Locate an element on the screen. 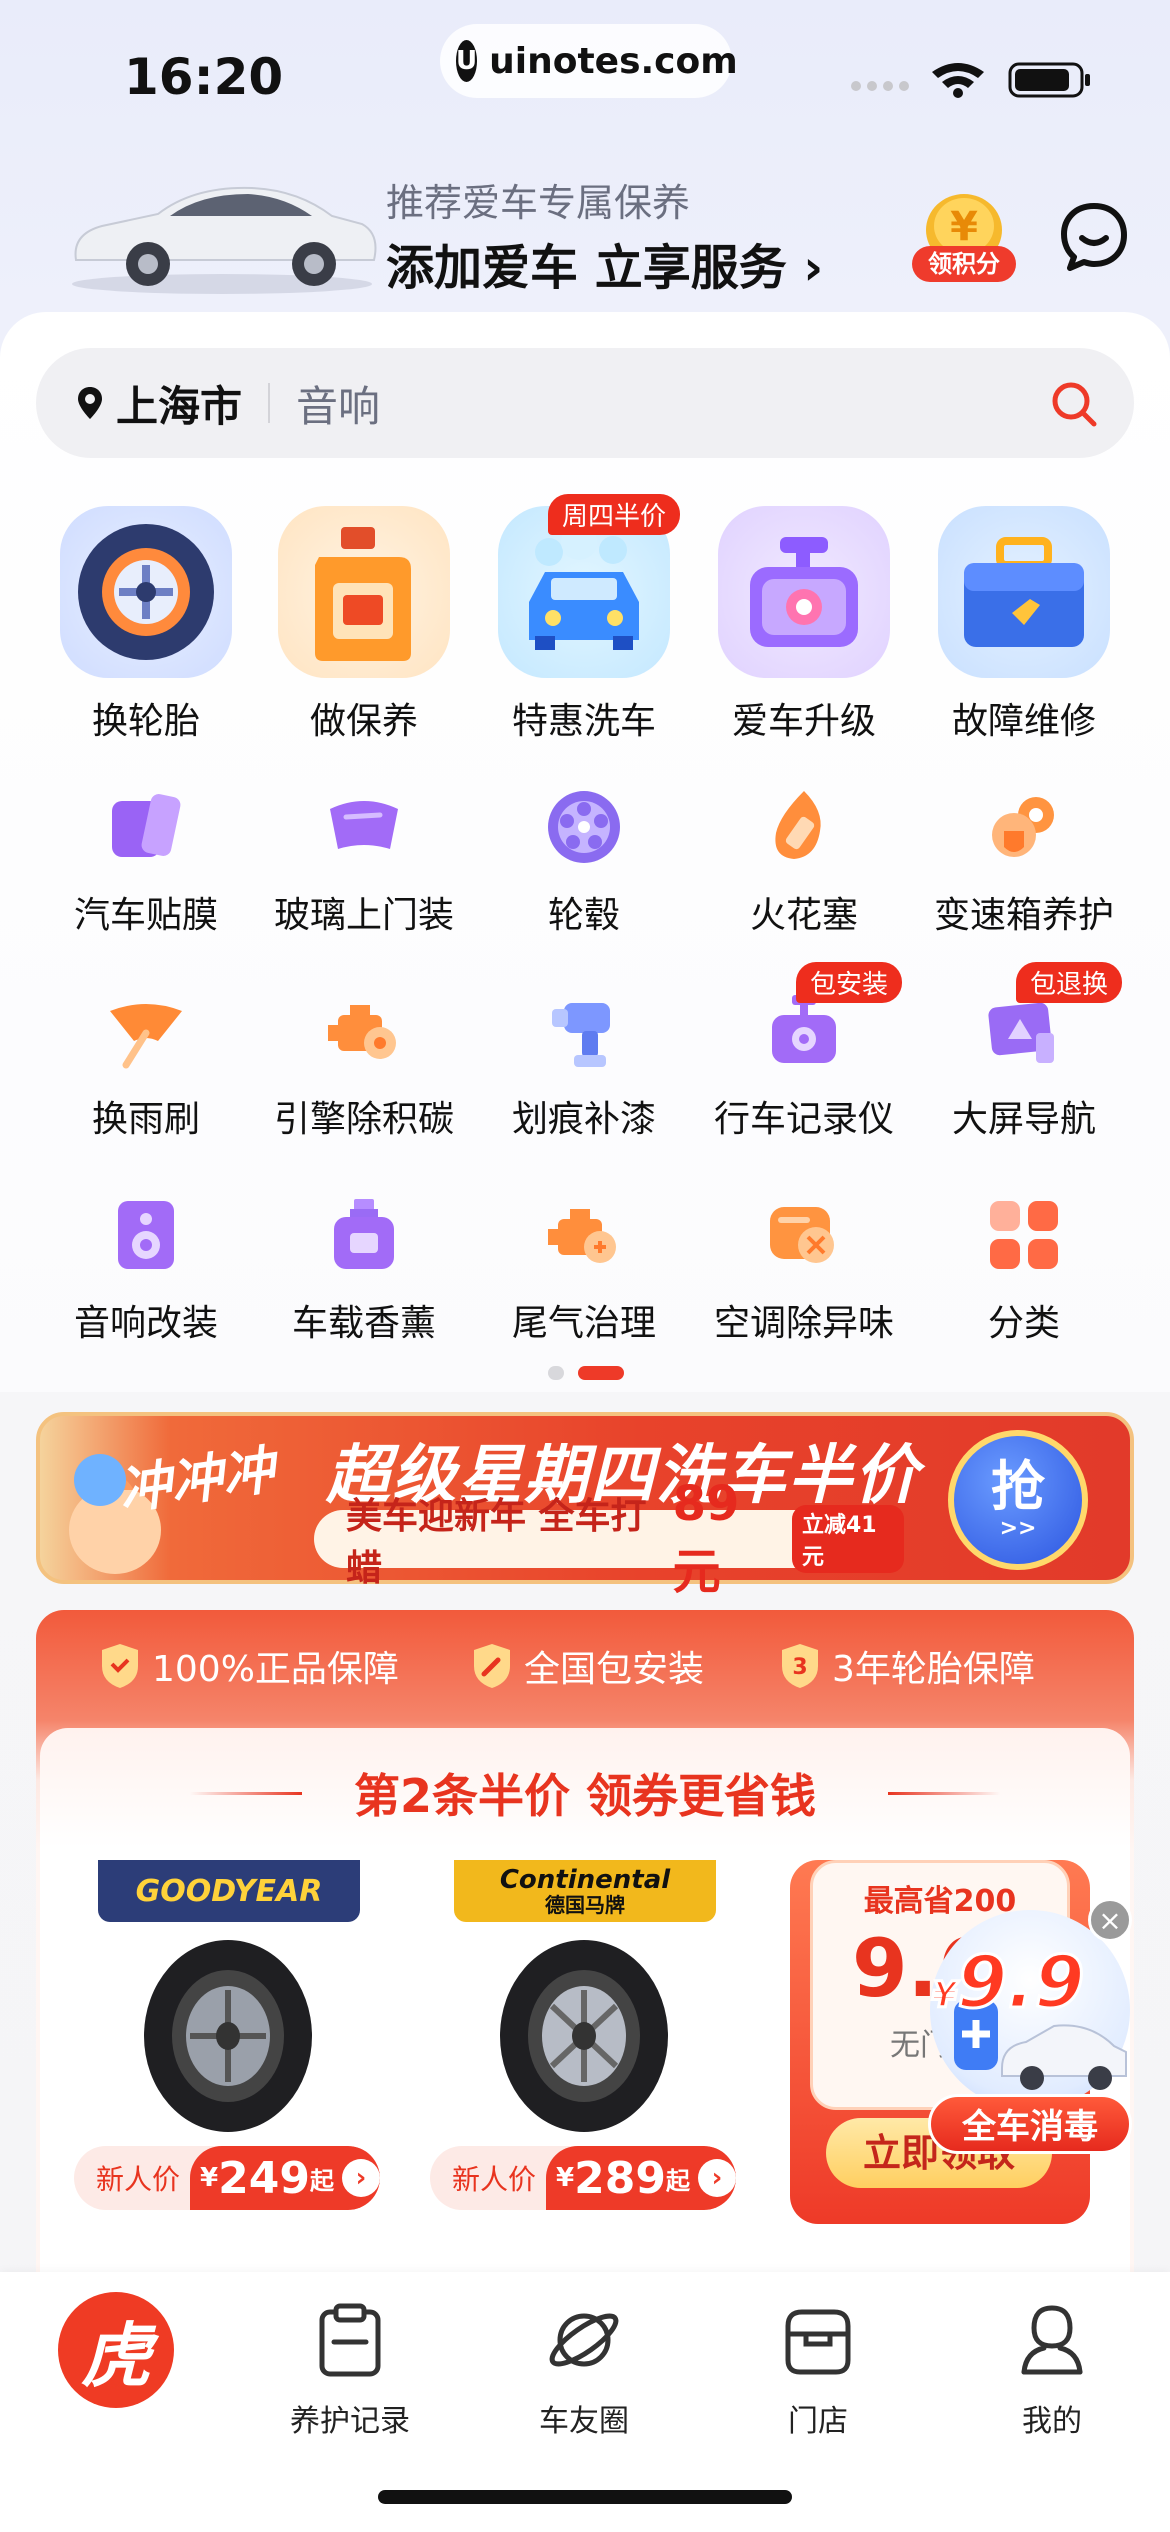 This screenshot has width=1170, height=2532. url-pill: U uinotes.com is located at coordinates (589, 61).